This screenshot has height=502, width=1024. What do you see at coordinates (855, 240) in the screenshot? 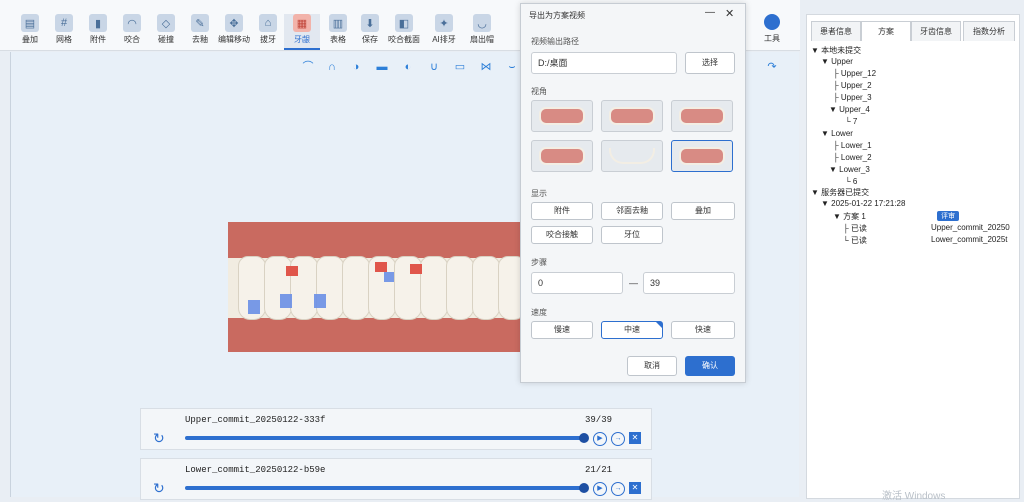
I see `tree-read-lower: └ 已读` at bounding box center [855, 240].